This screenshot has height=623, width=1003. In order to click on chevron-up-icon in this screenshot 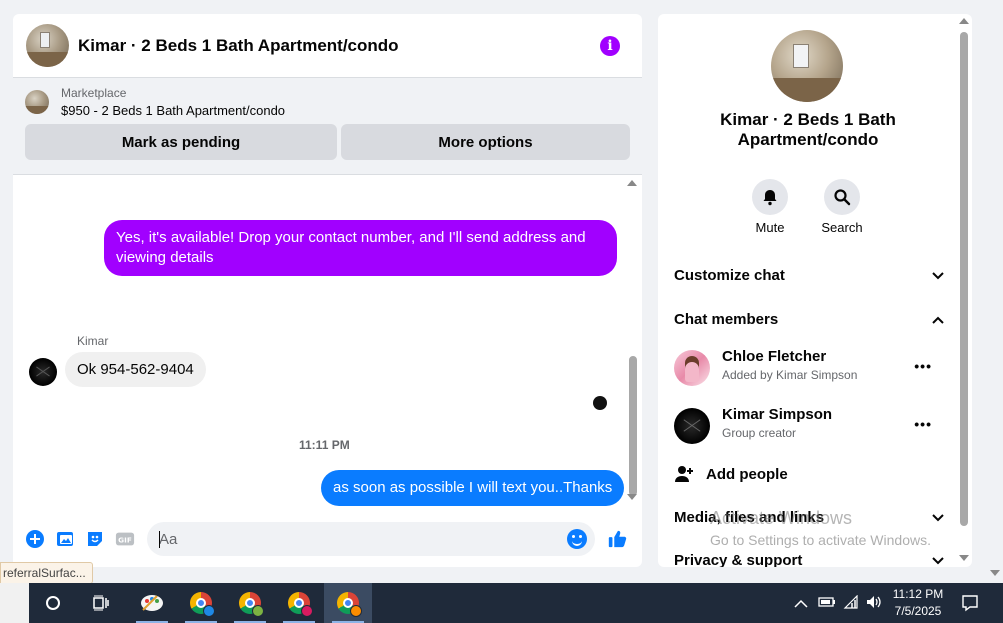, I will do `click(938, 320)`.